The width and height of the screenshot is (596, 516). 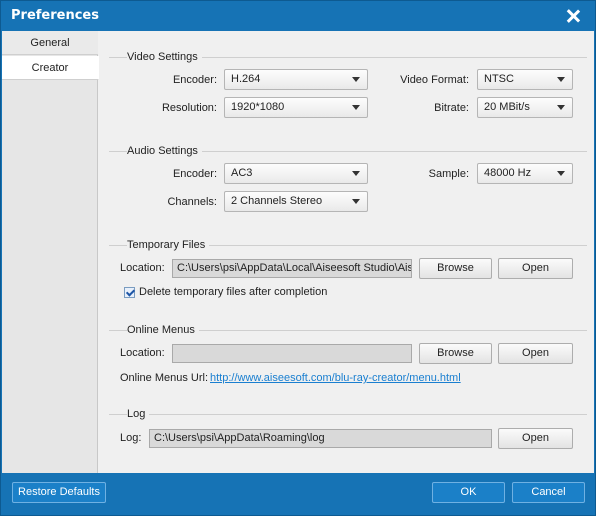 What do you see at coordinates (194, 80) in the screenshot?
I see `video-encoder-label: Encoder:` at bounding box center [194, 80].